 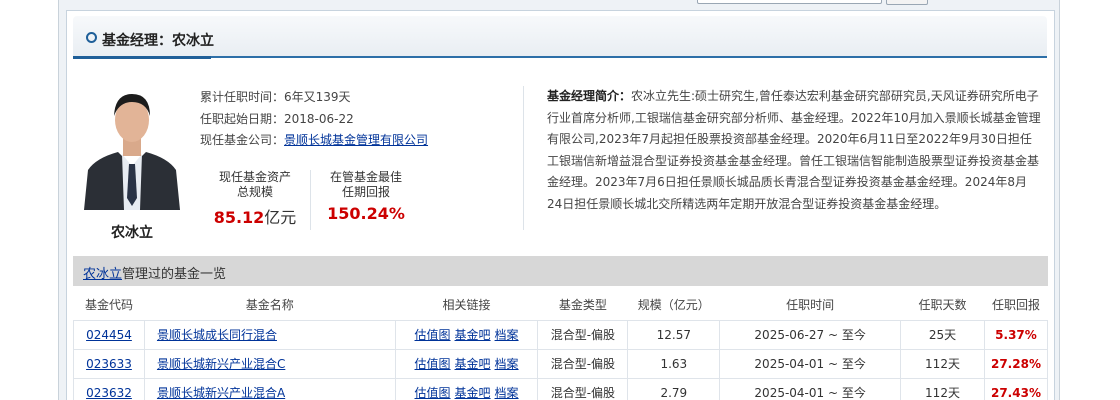 I want to click on total-assets-label-2: 总规模, so click(x=254, y=192).